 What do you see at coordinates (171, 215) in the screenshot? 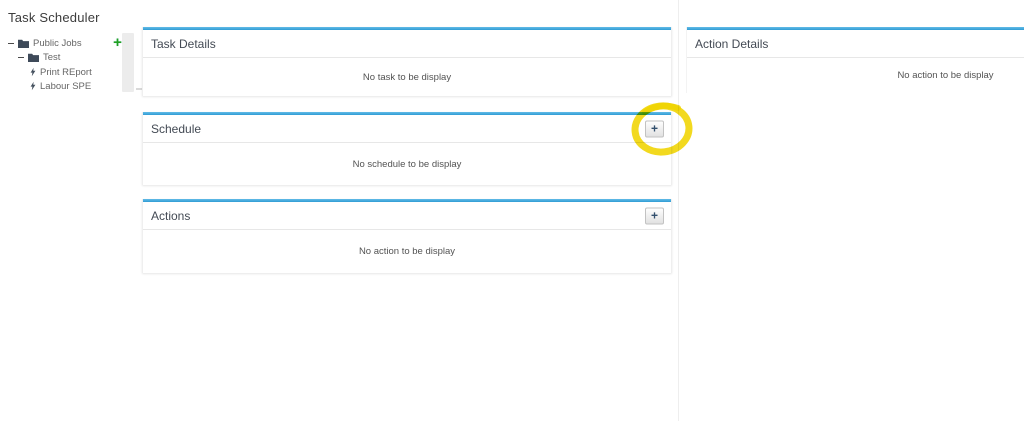
I see `panel-title: Actions` at bounding box center [171, 215].